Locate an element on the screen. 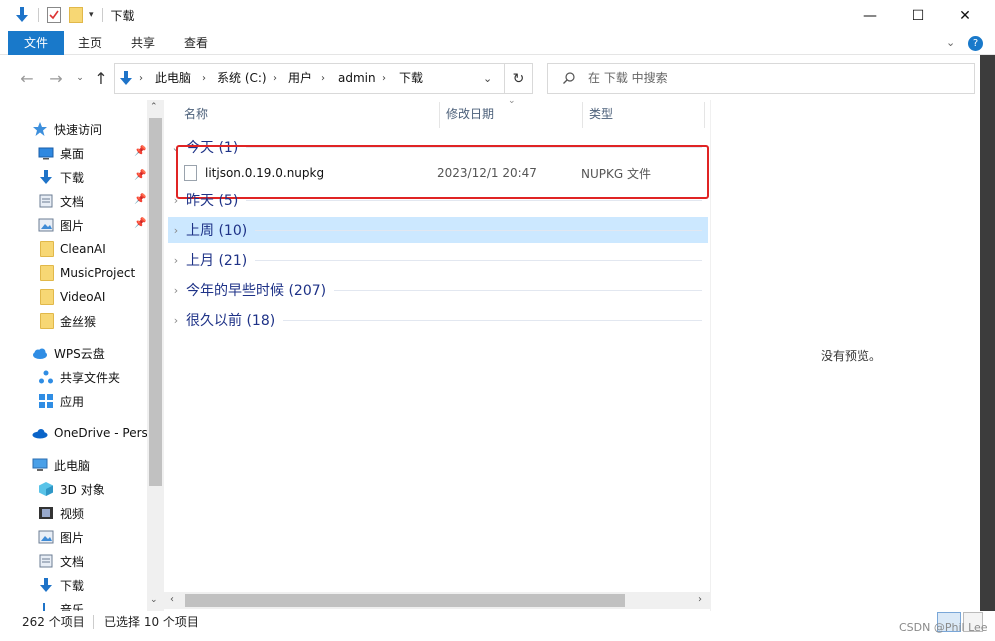 This screenshot has height=641, width=995. scroll-left-icon: ‹ is located at coordinates (172, 599).